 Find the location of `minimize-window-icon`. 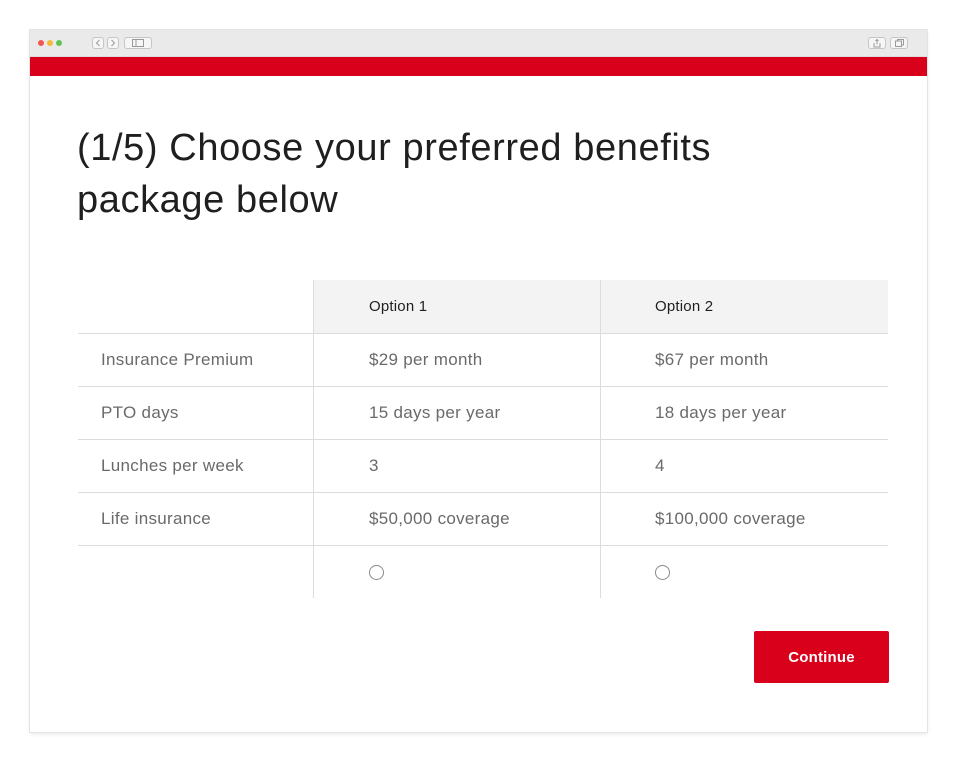

minimize-window-icon is located at coordinates (50, 43).